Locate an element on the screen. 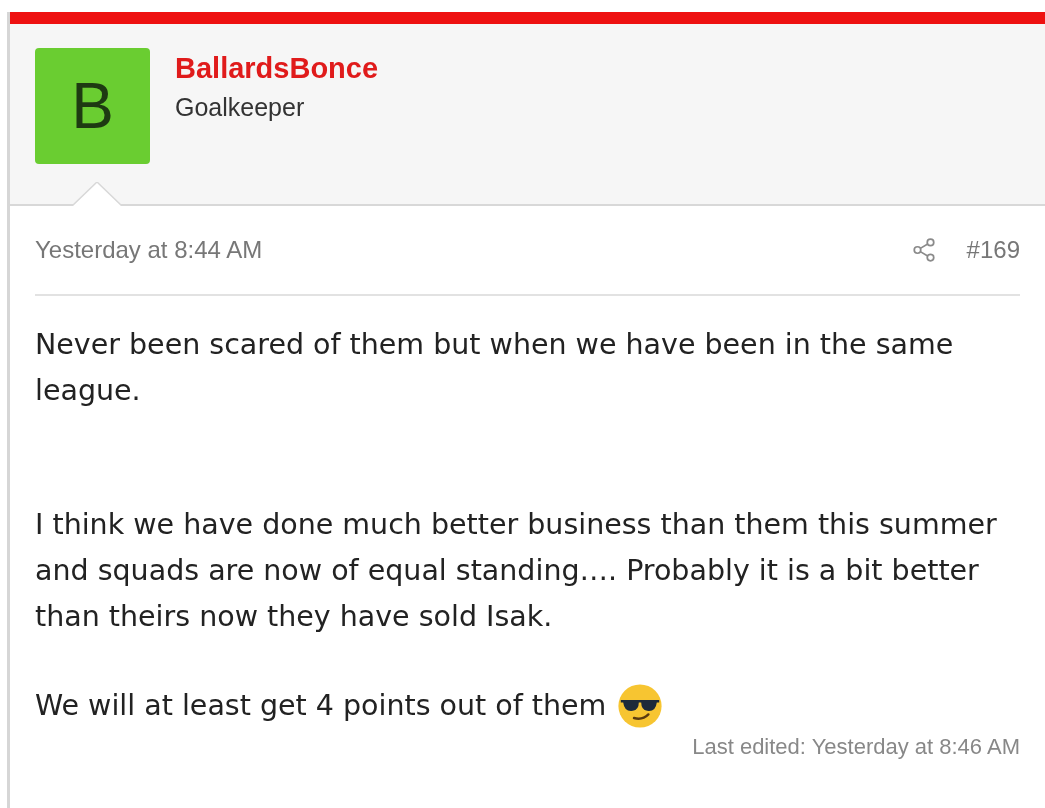  post-number-link: #169 is located at coordinates (993, 250).